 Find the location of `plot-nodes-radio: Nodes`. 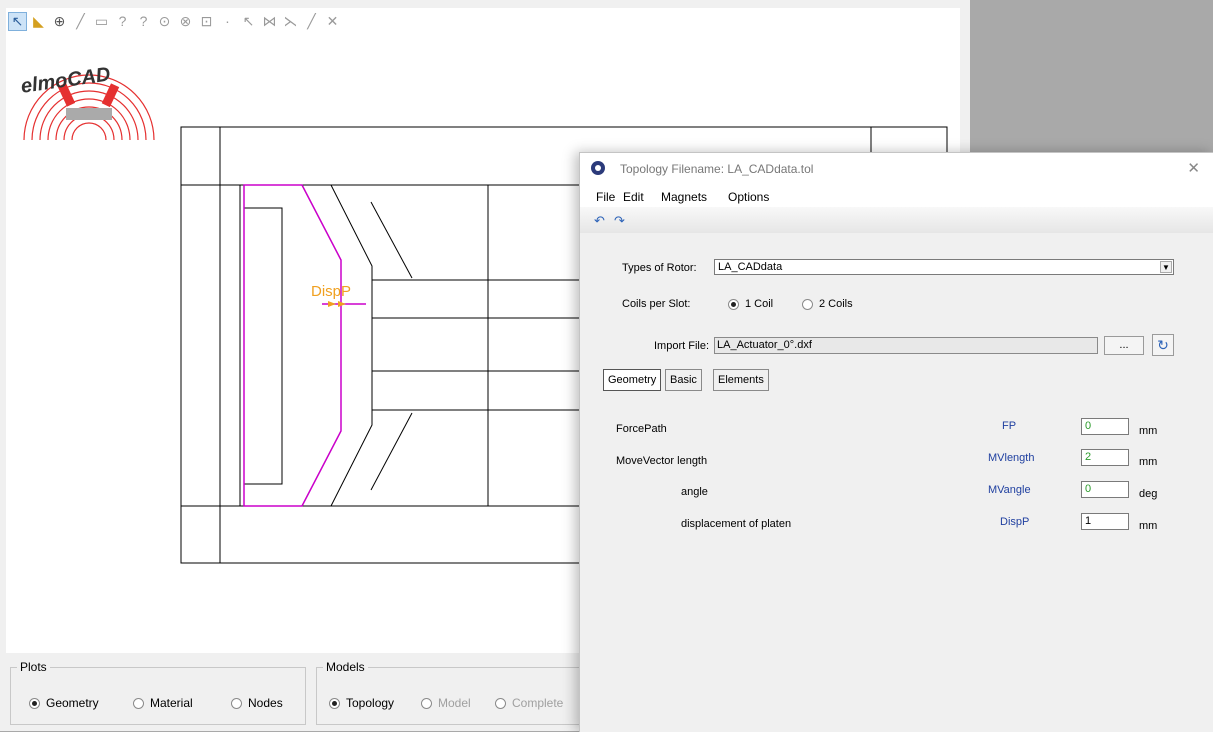

plot-nodes-radio: Nodes is located at coordinates (257, 703).